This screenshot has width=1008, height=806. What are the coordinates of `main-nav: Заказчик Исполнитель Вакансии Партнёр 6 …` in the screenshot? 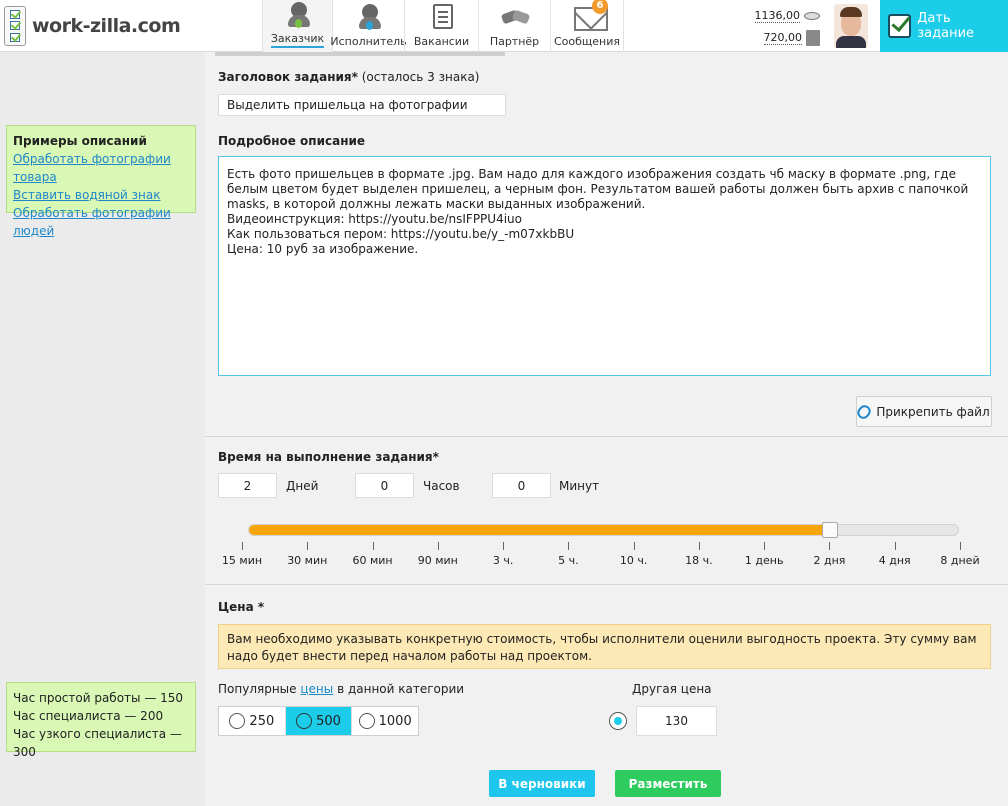 It's located at (443, 26).